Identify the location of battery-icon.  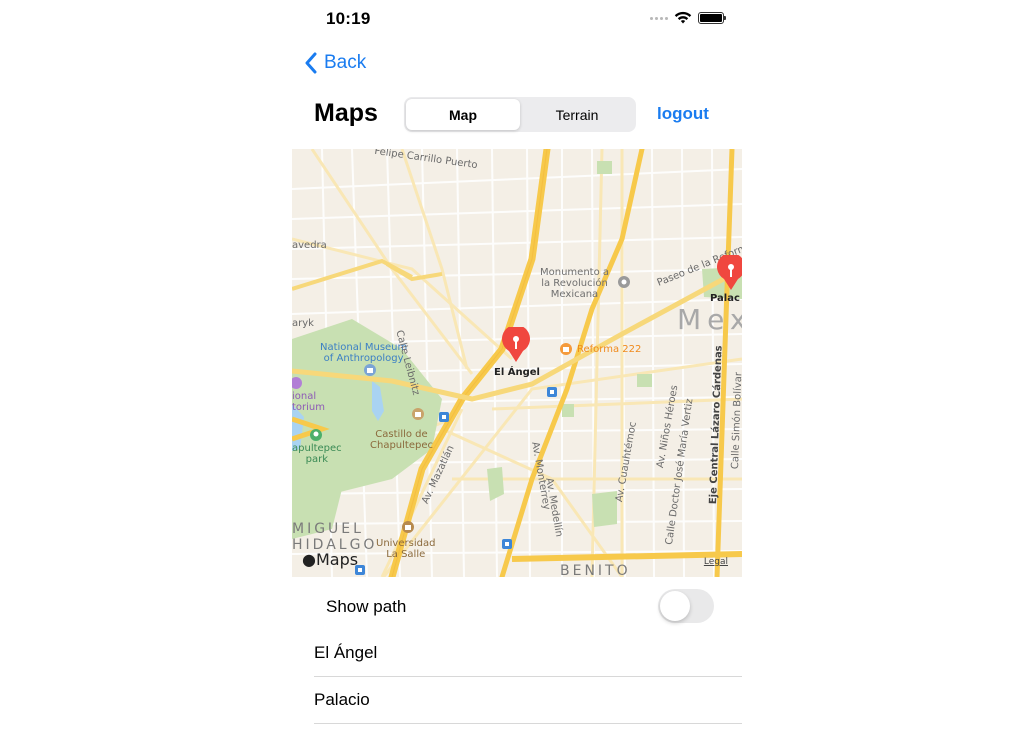
(712, 18).